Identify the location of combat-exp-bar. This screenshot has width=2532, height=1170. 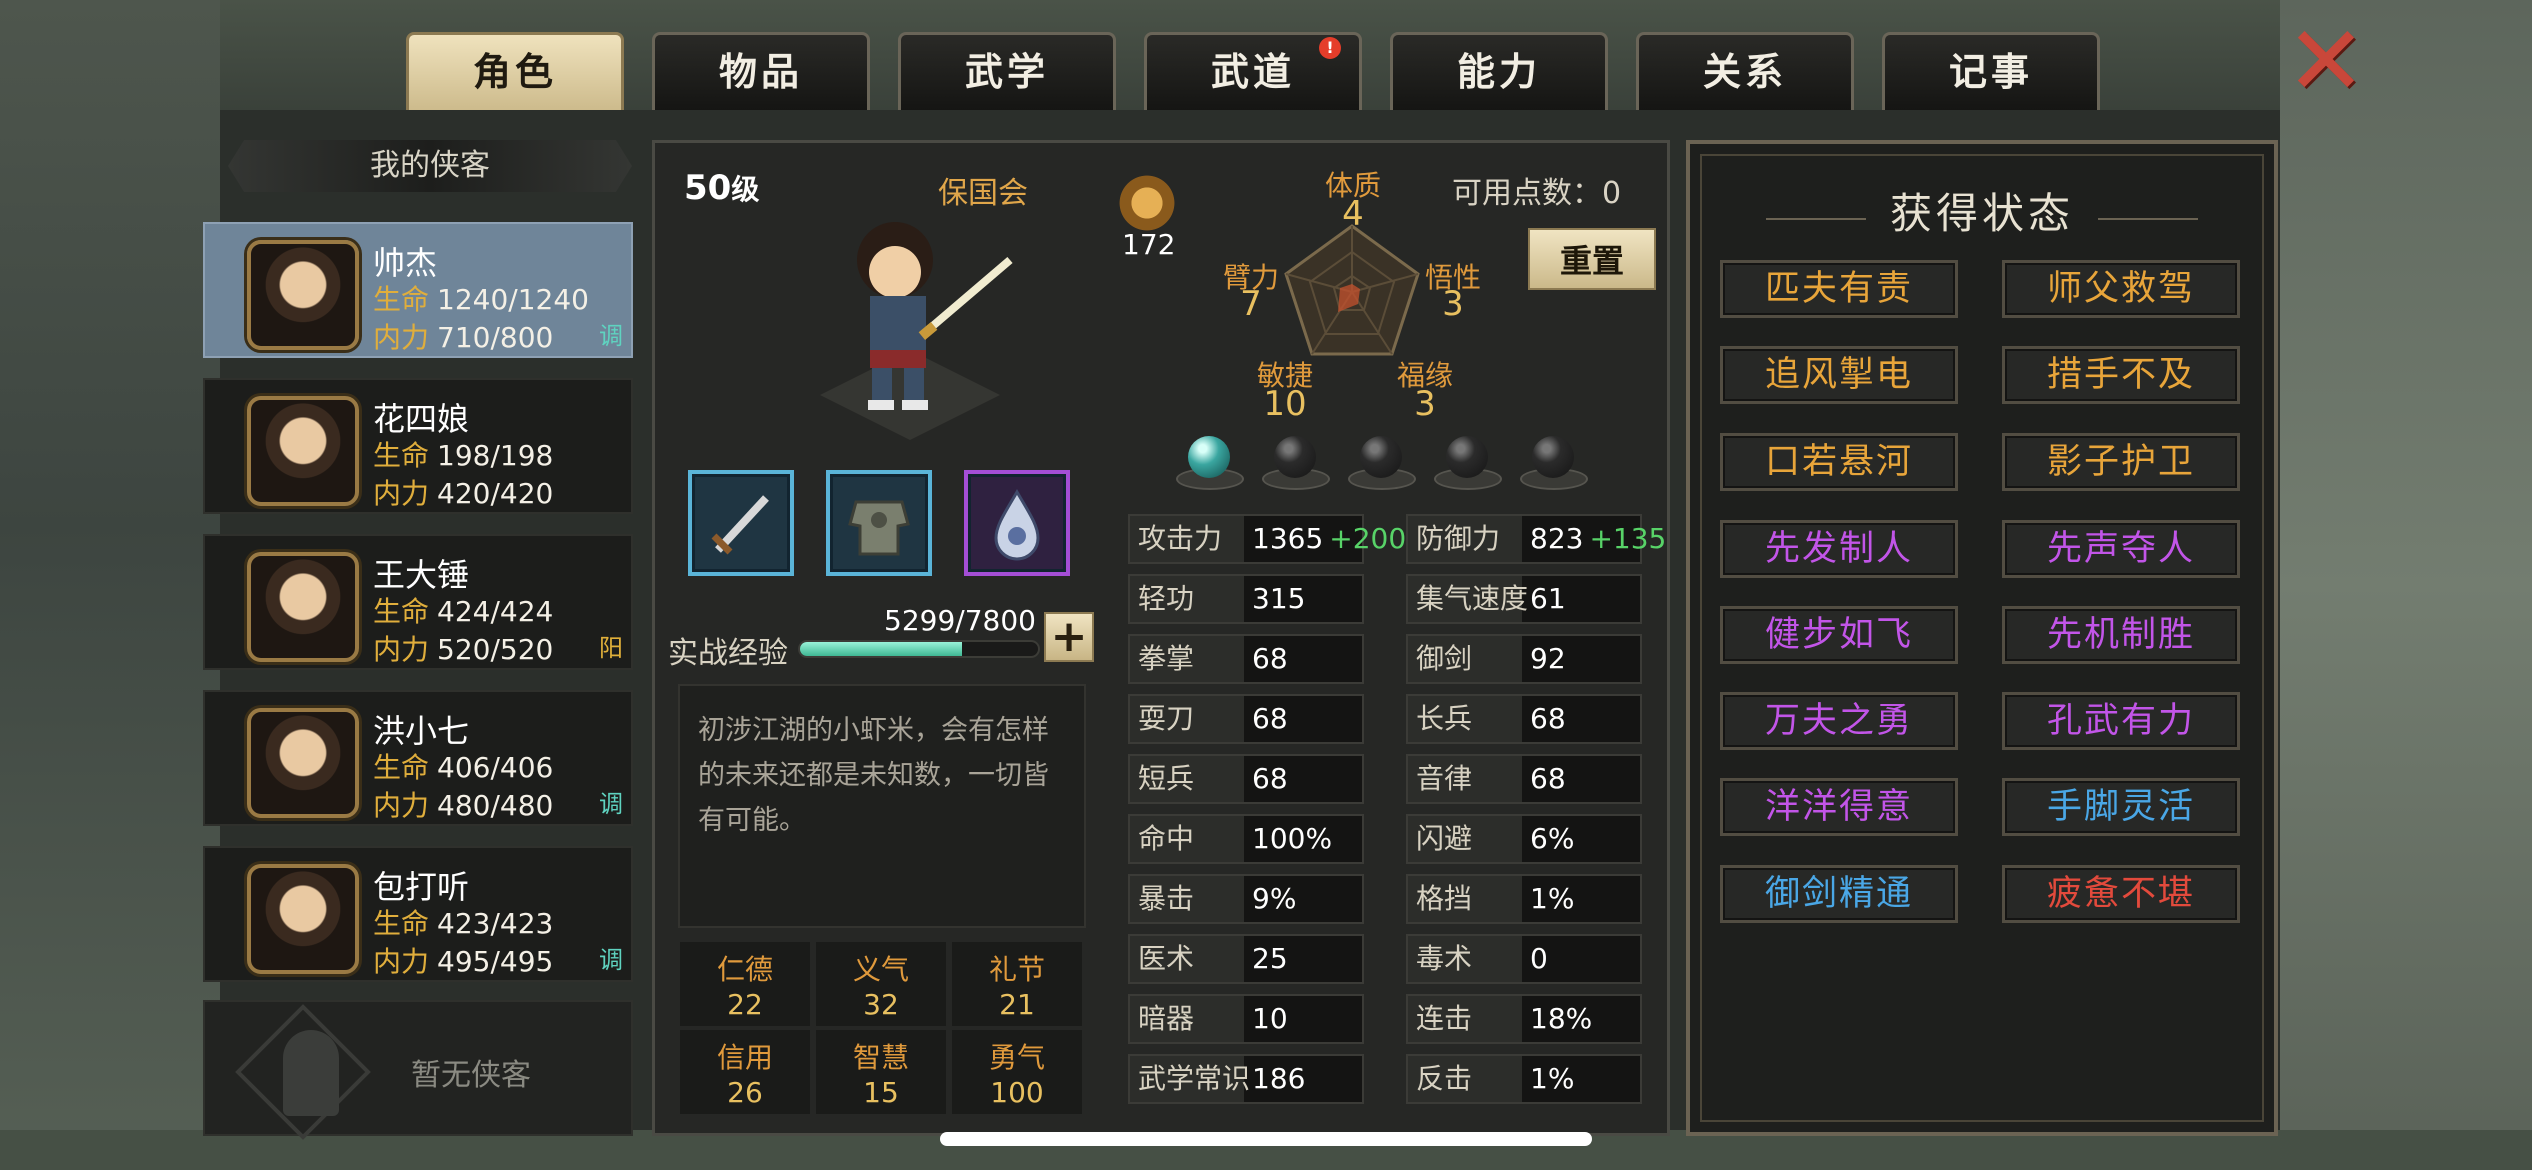
(919, 649).